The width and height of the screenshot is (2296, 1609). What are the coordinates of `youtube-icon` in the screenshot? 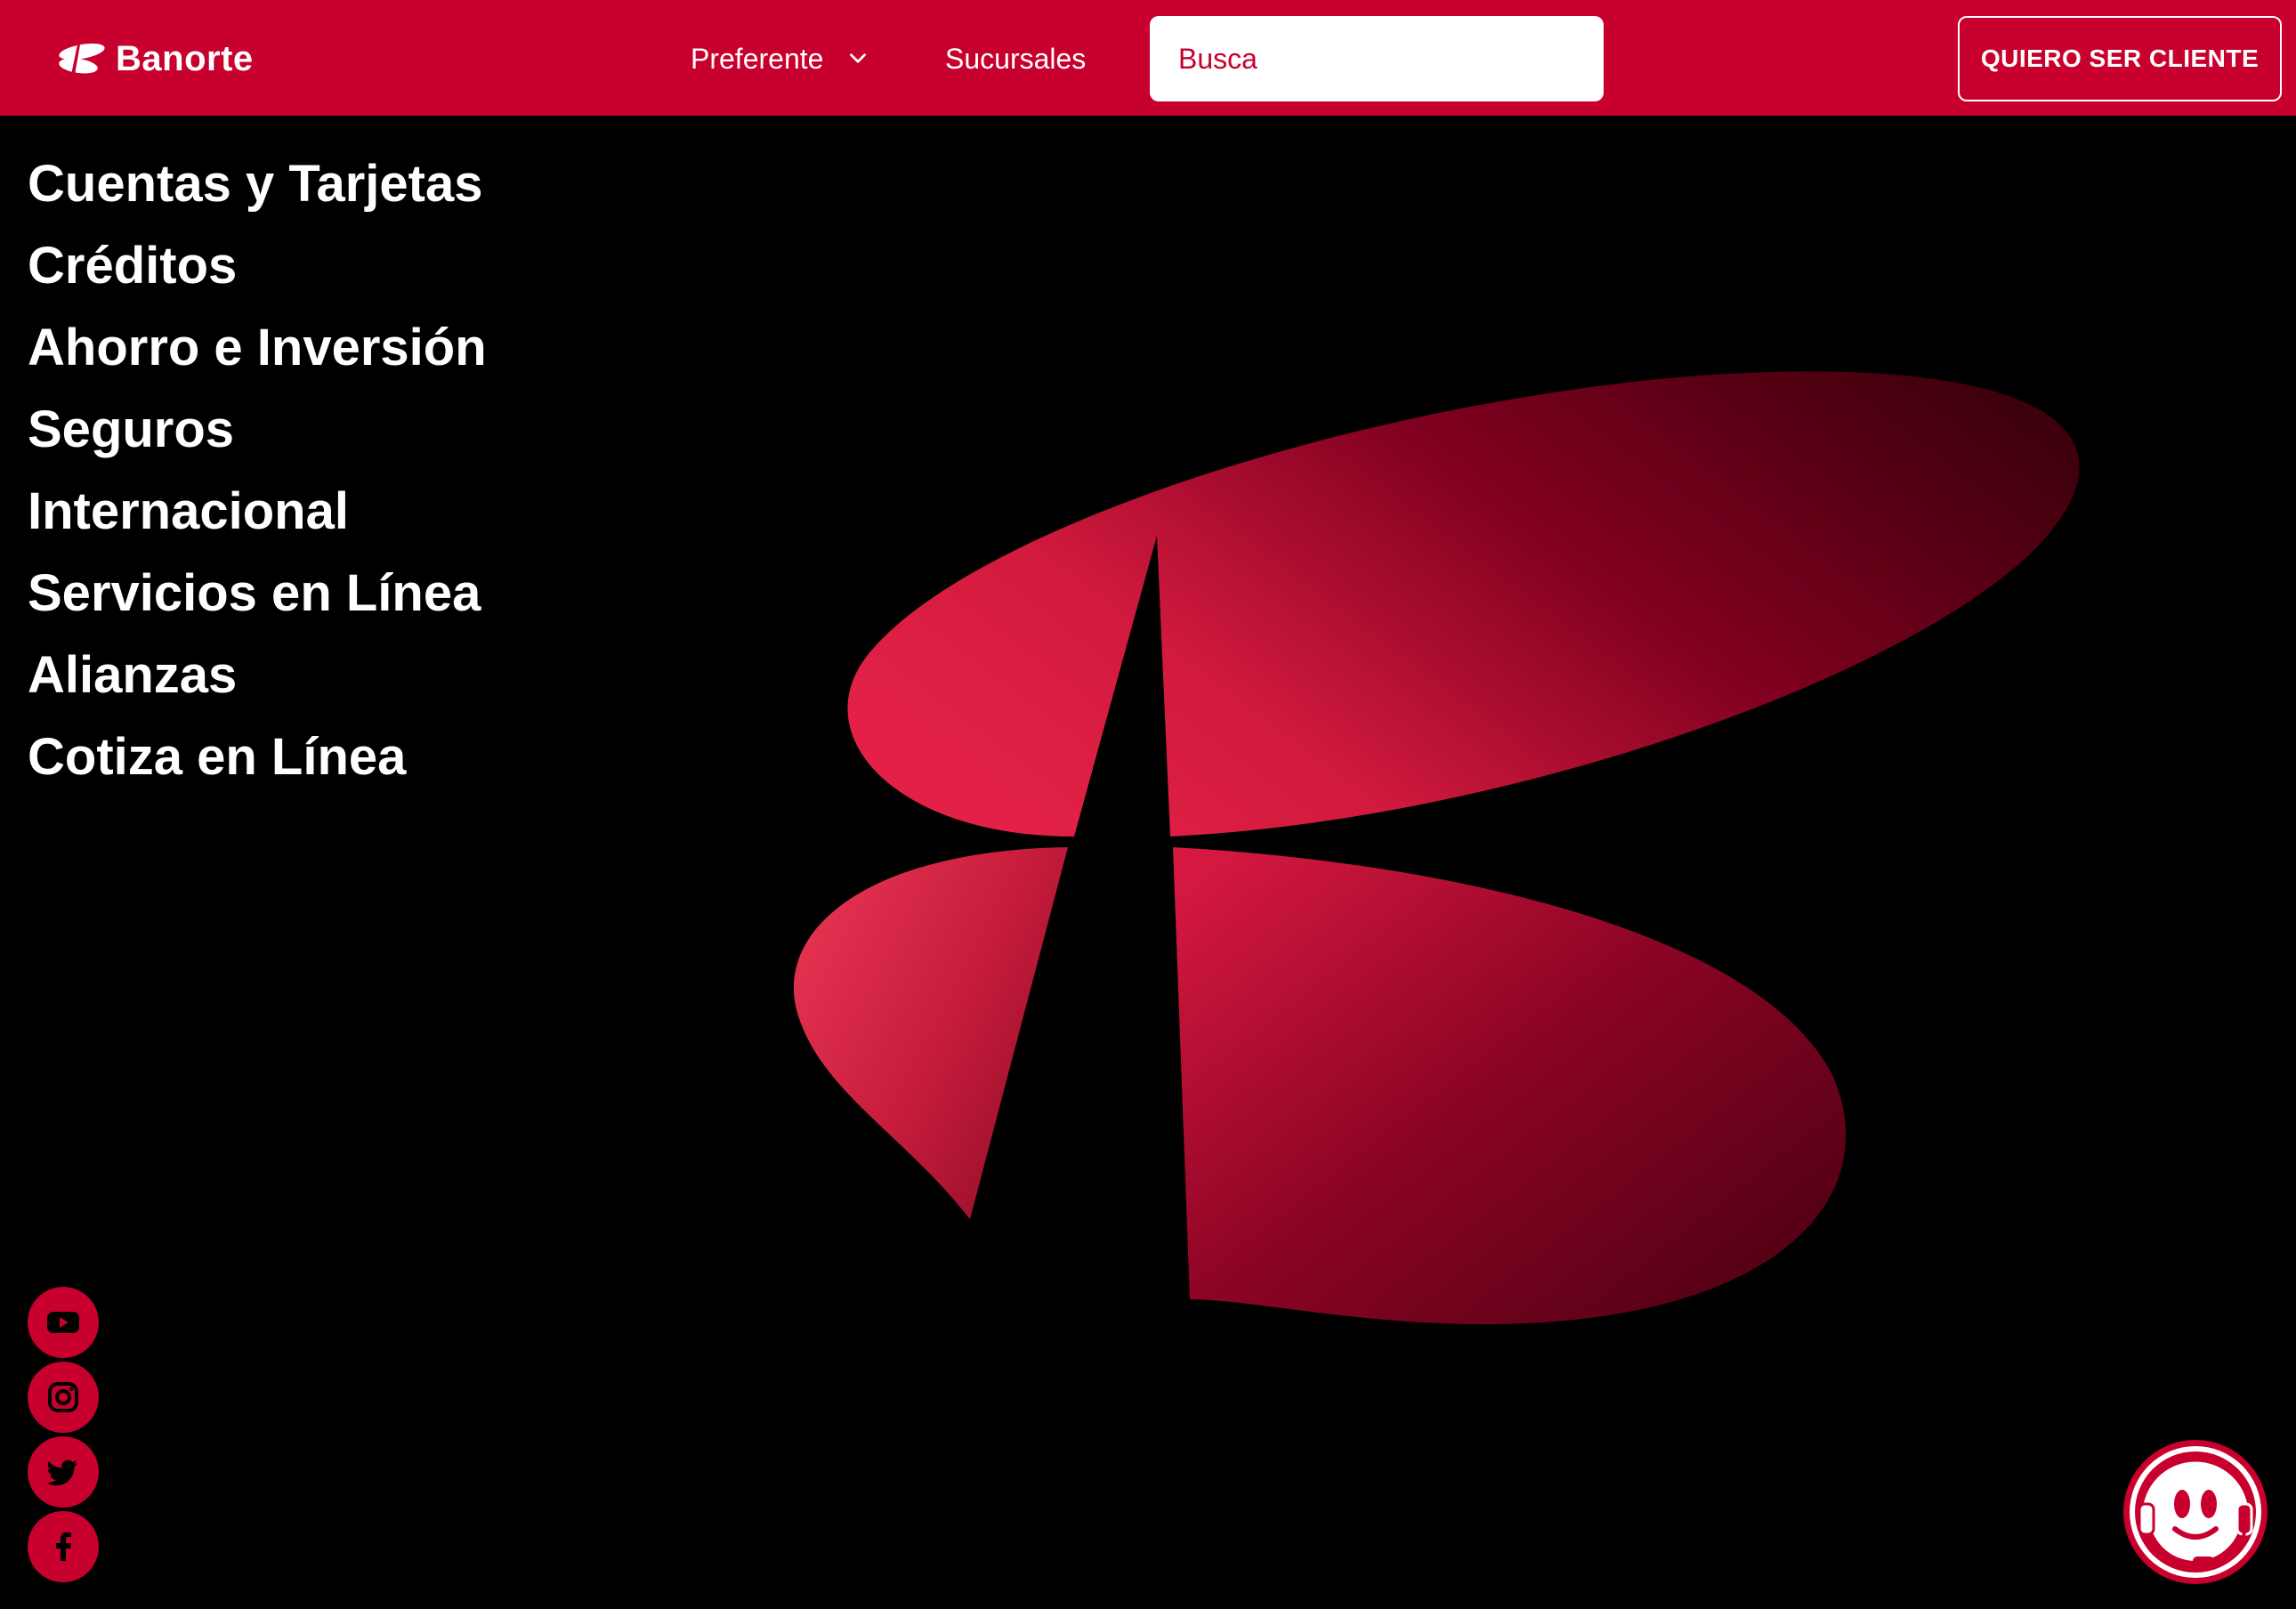 It's located at (63, 1322).